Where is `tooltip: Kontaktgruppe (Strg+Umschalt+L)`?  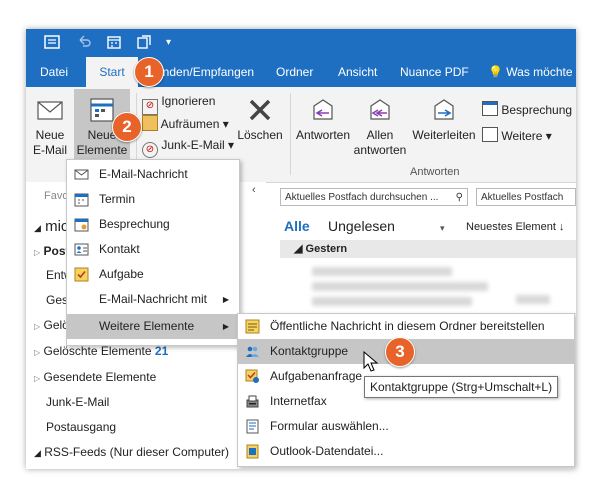
tooltip: Kontaktgruppe (Strg+Umschalt+L) is located at coordinates (461, 387).